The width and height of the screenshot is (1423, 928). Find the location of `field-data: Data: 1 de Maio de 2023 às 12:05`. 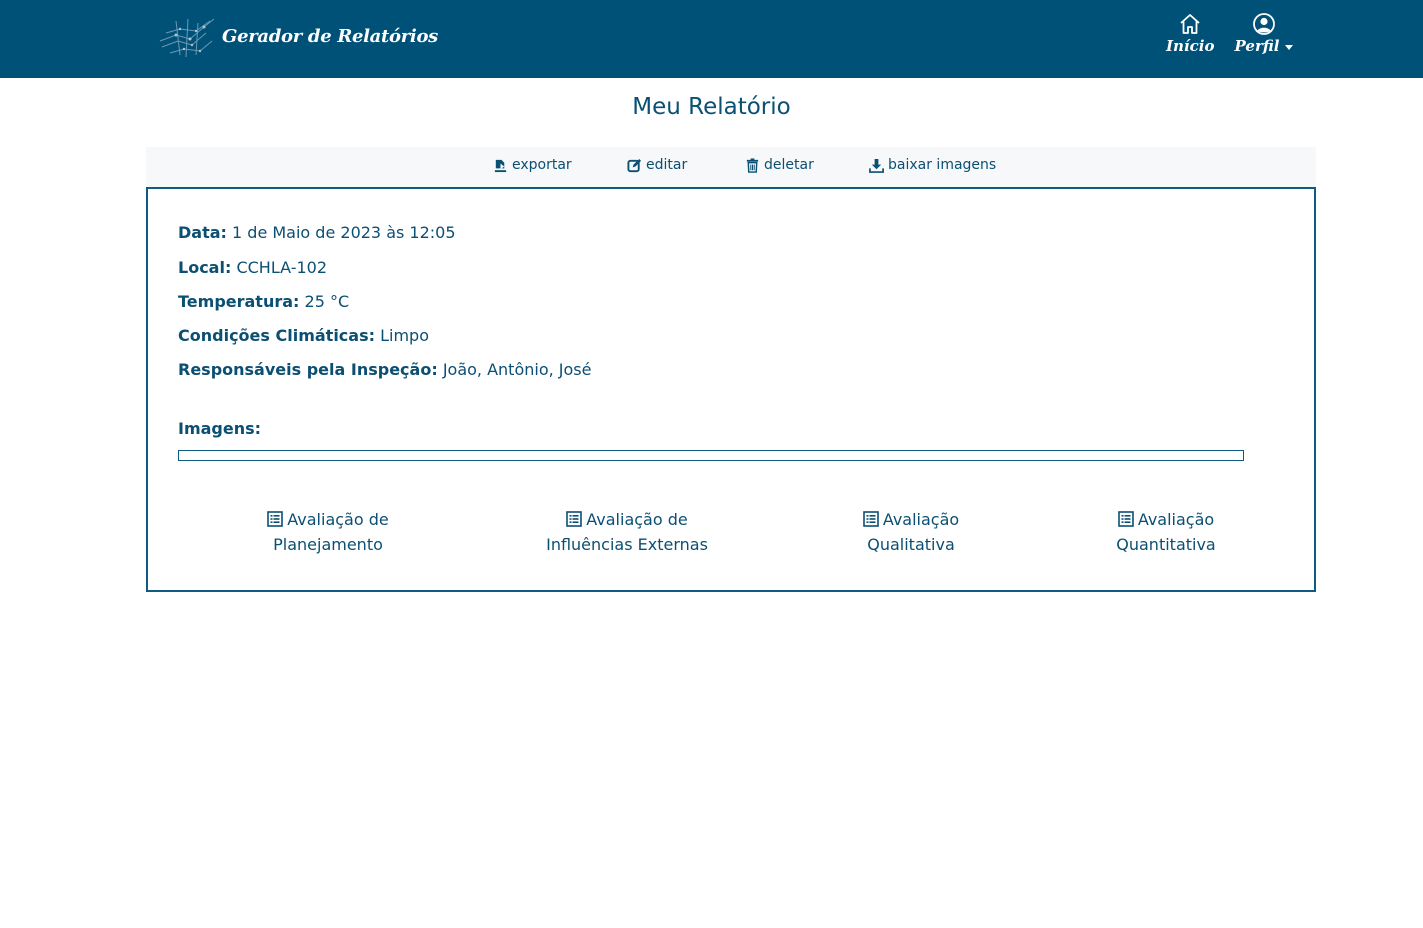

field-data: Data: 1 de Maio de 2023 às 12:05 is located at coordinates (317, 232).